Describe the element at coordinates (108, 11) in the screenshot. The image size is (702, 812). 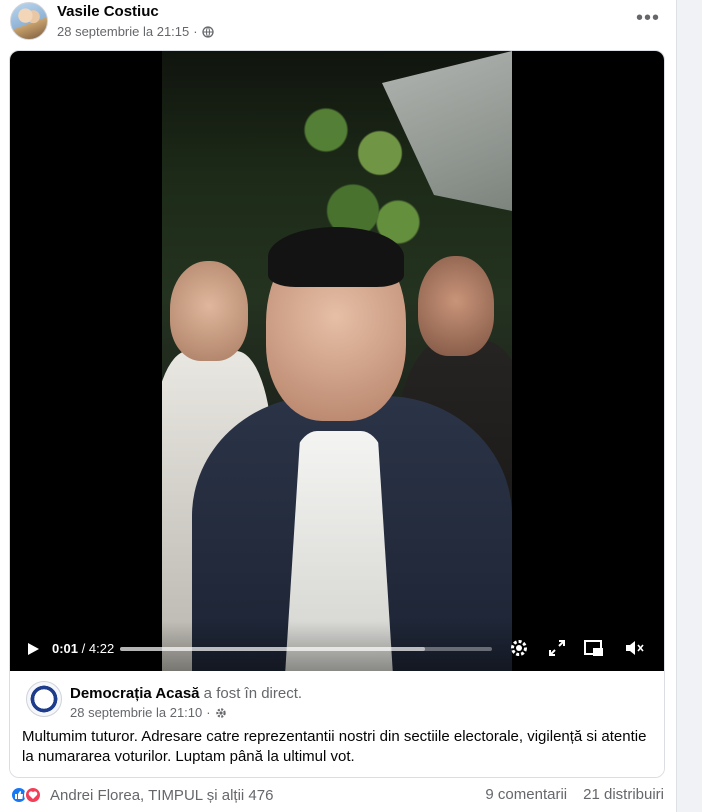
I see `author-name: Vasile Costiuc` at that location.